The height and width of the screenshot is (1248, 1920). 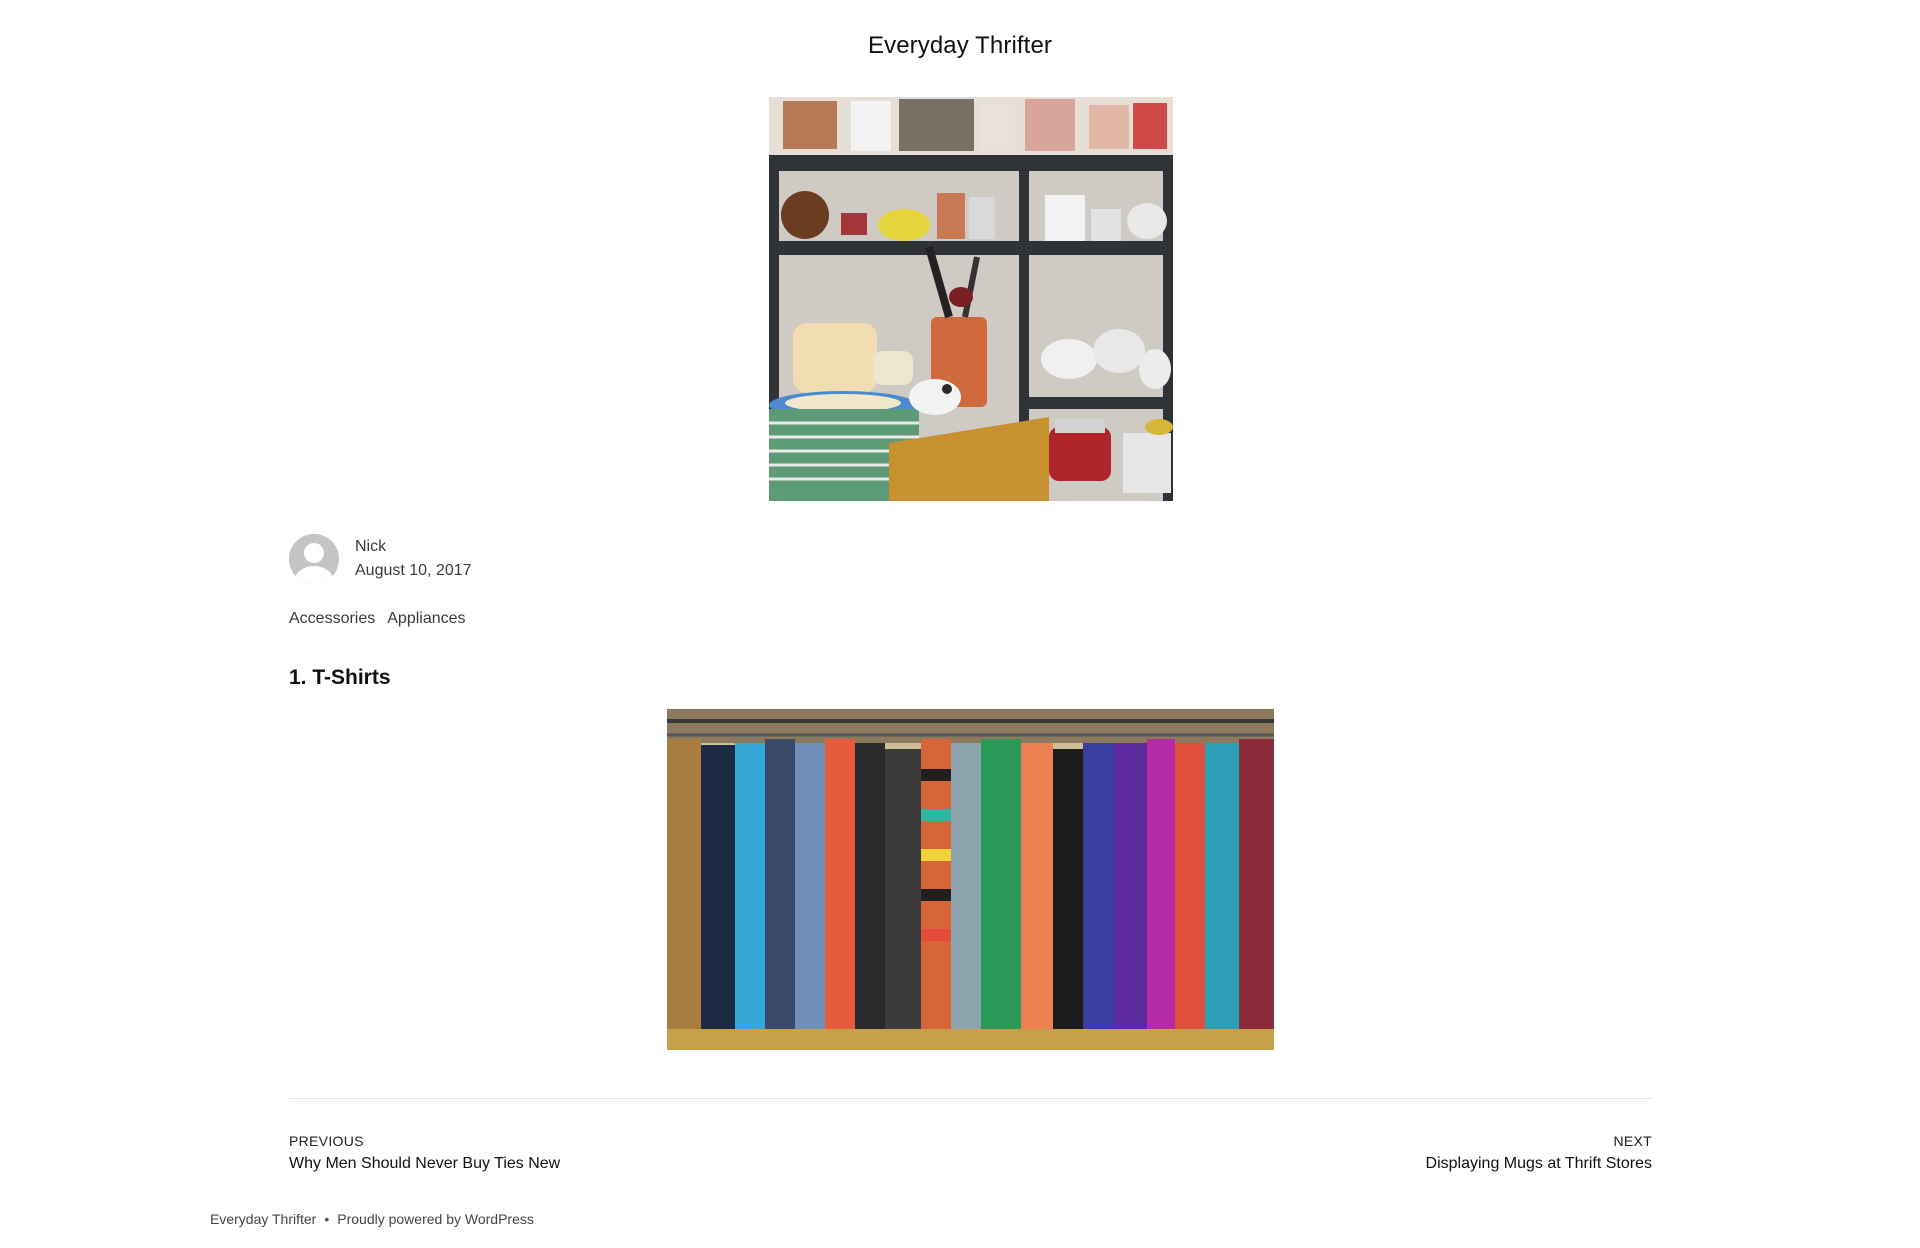 What do you see at coordinates (1539, 1153) in the screenshot?
I see `next-post-link: NEXT Displaying Mugs at Thrift Stores` at bounding box center [1539, 1153].